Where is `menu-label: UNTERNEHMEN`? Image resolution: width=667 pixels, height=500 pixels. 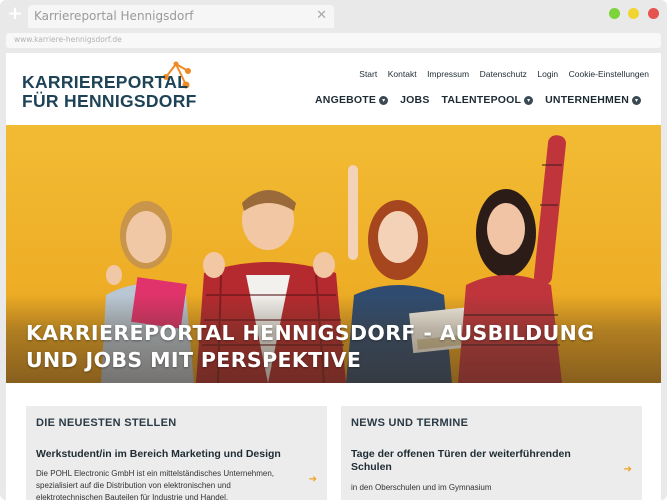 menu-label: UNTERNEHMEN is located at coordinates (587, 100).